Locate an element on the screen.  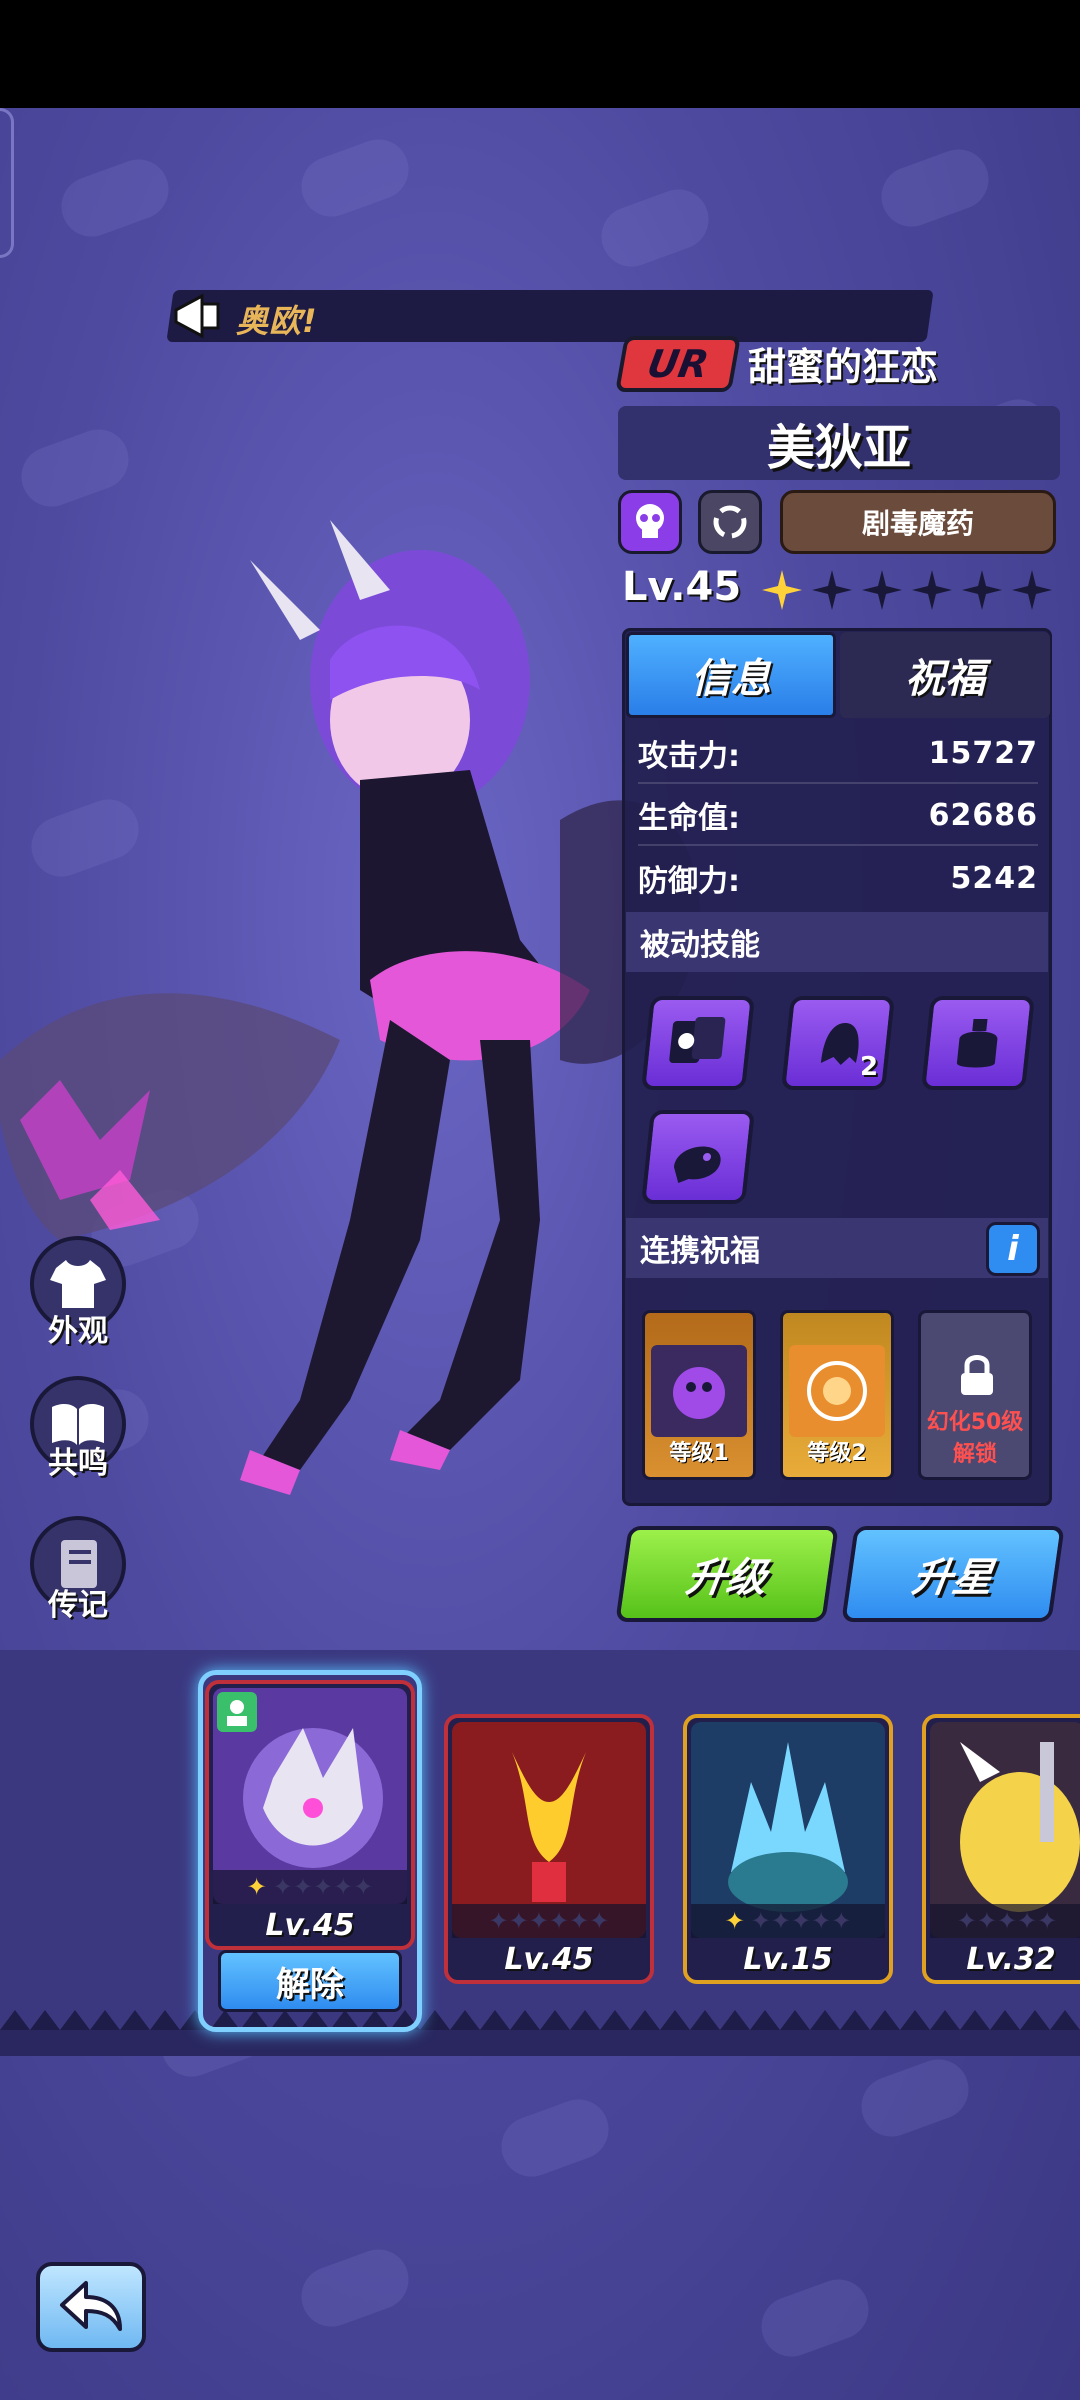
hero-name-box: 美狄亚 is located at coordinates (839, 443).